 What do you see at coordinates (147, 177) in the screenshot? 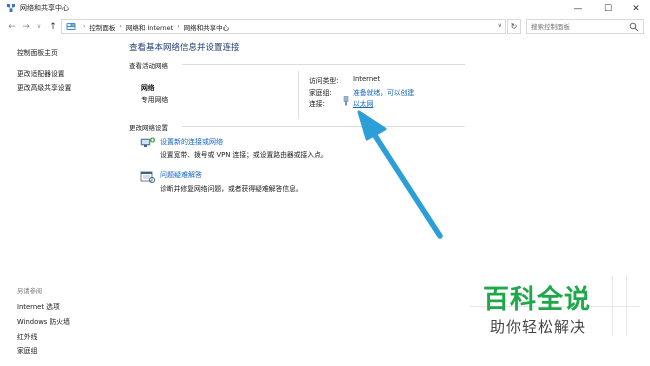
I see `troubleshoot-icon` at bounding box center [147, 177].